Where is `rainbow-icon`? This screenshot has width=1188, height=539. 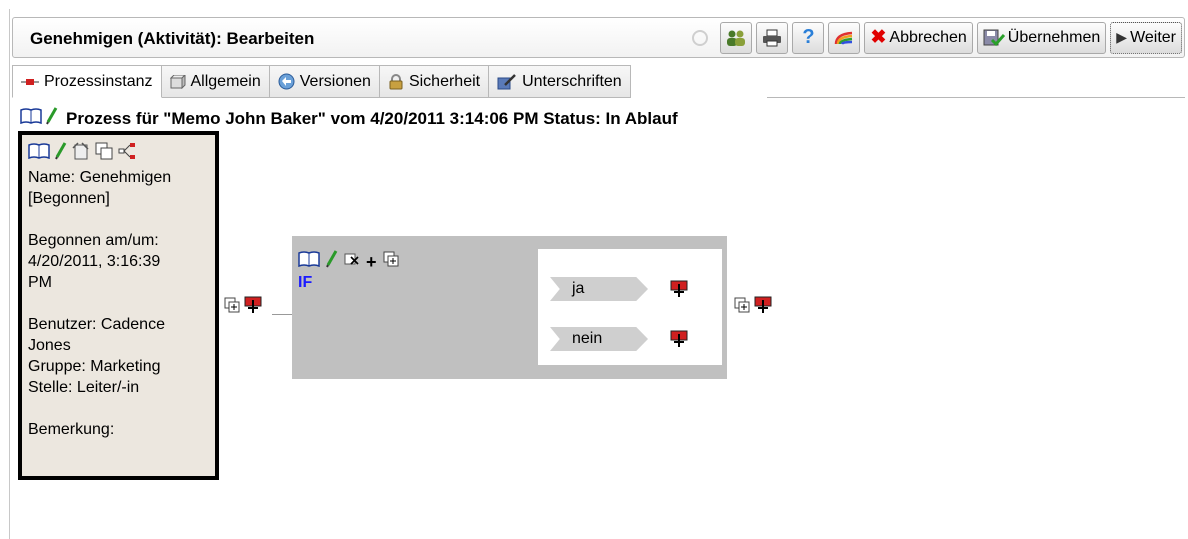
rainbow-icon is located at coordinates (844, 38).